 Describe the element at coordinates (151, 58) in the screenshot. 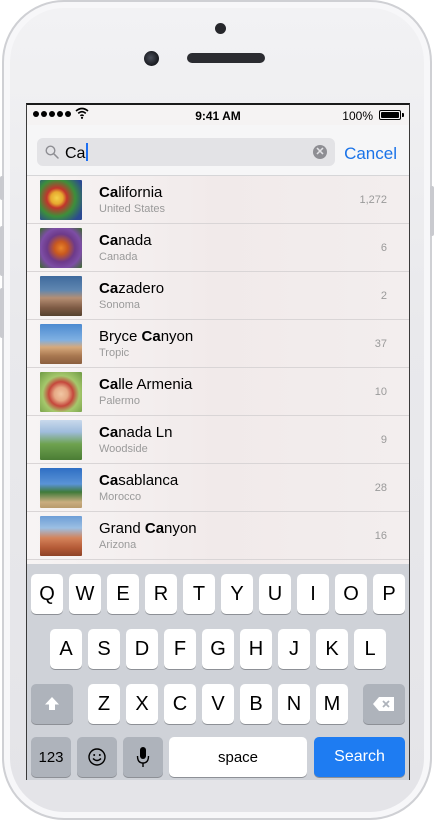

I see `front-camera-icon` at that location.